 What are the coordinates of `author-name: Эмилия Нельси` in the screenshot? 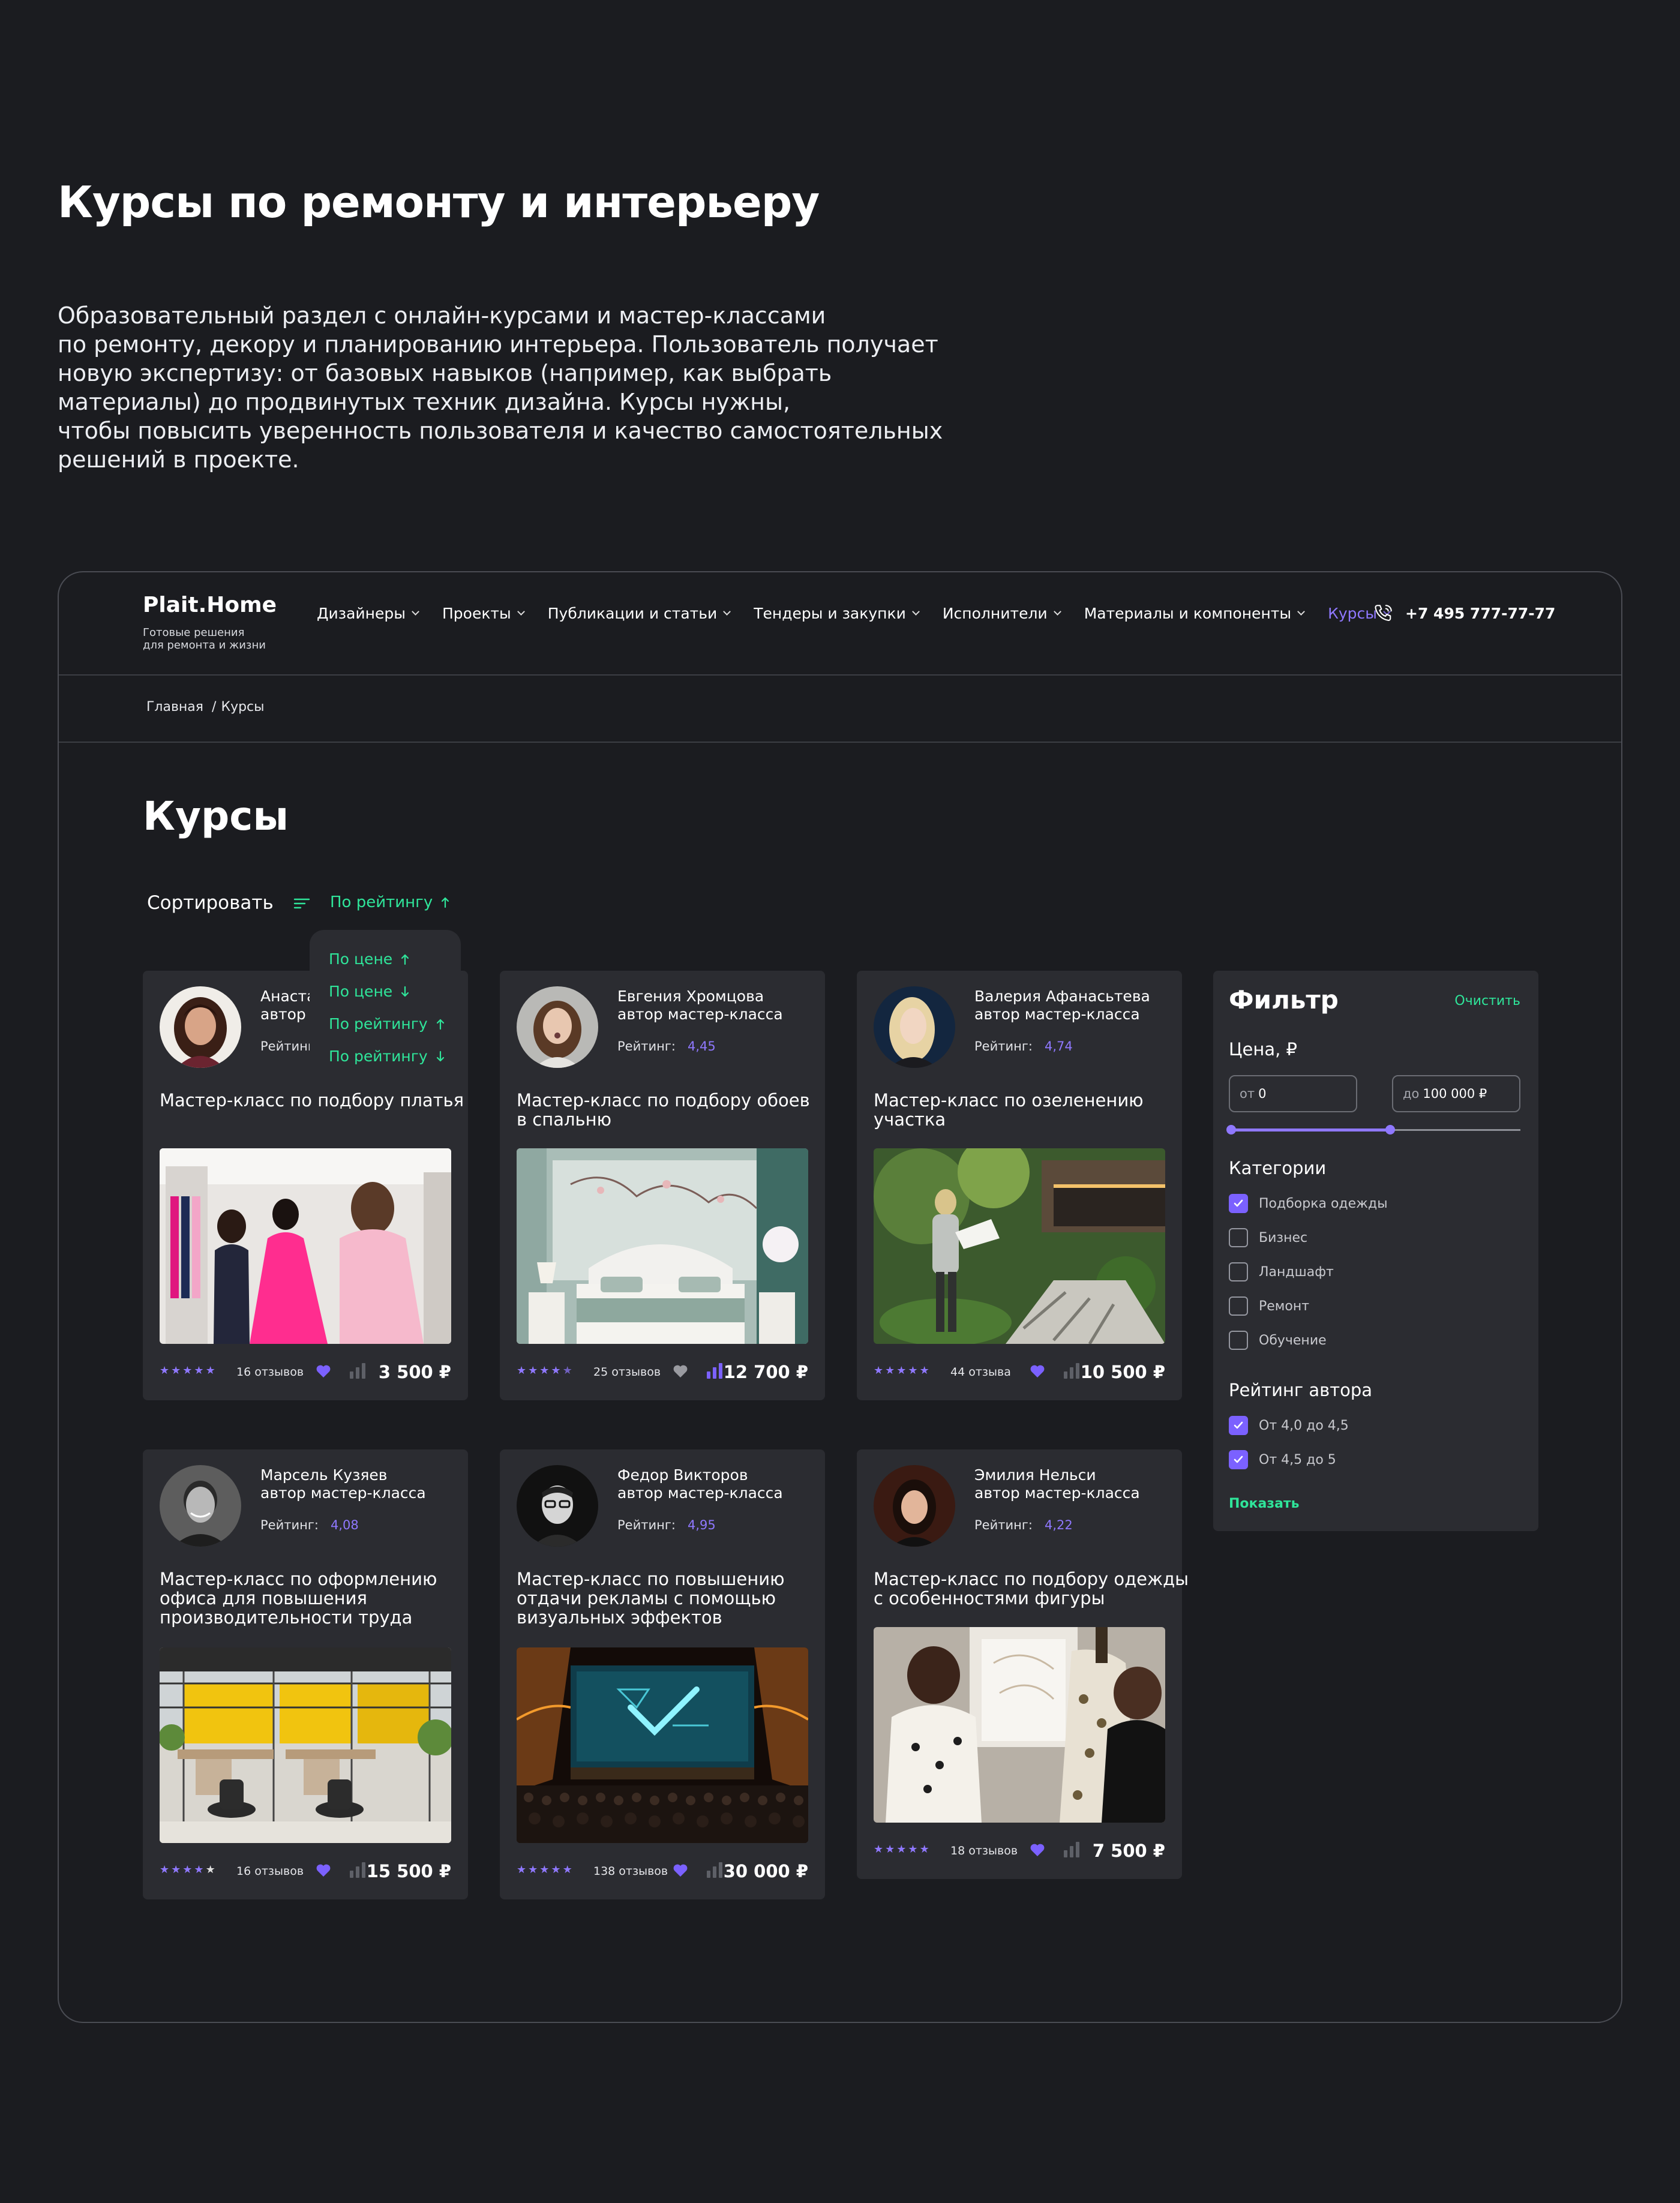 It's located at (1035, 1475).